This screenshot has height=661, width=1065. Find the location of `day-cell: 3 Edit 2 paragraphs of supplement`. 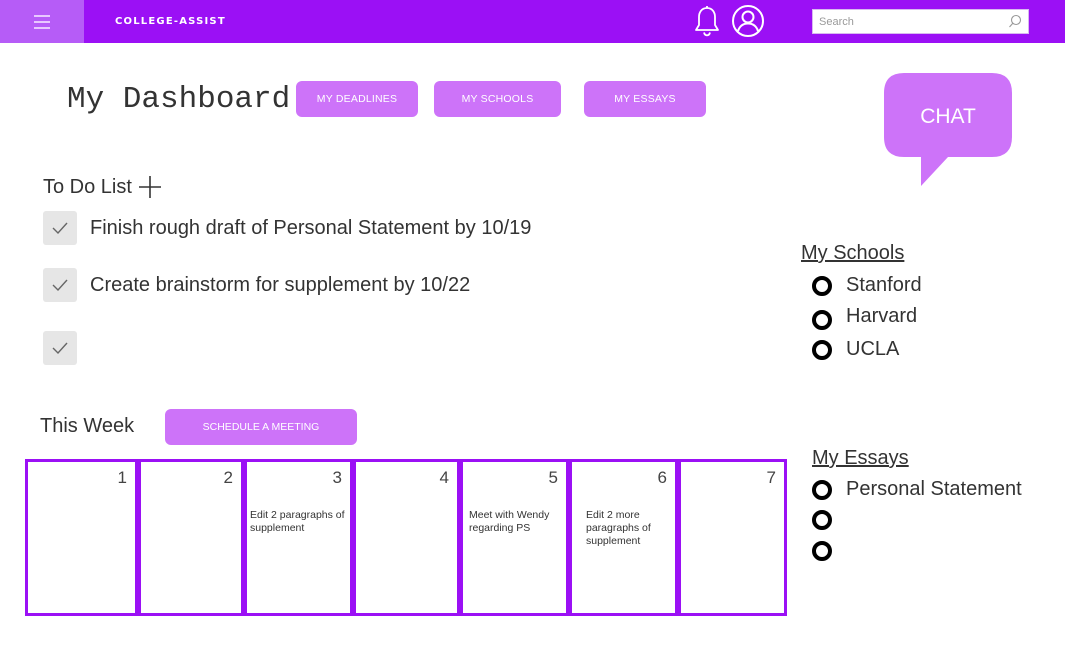

day-cell: 3 Edit 2 paragraphs of supplement is located at coordinates (298, 537).